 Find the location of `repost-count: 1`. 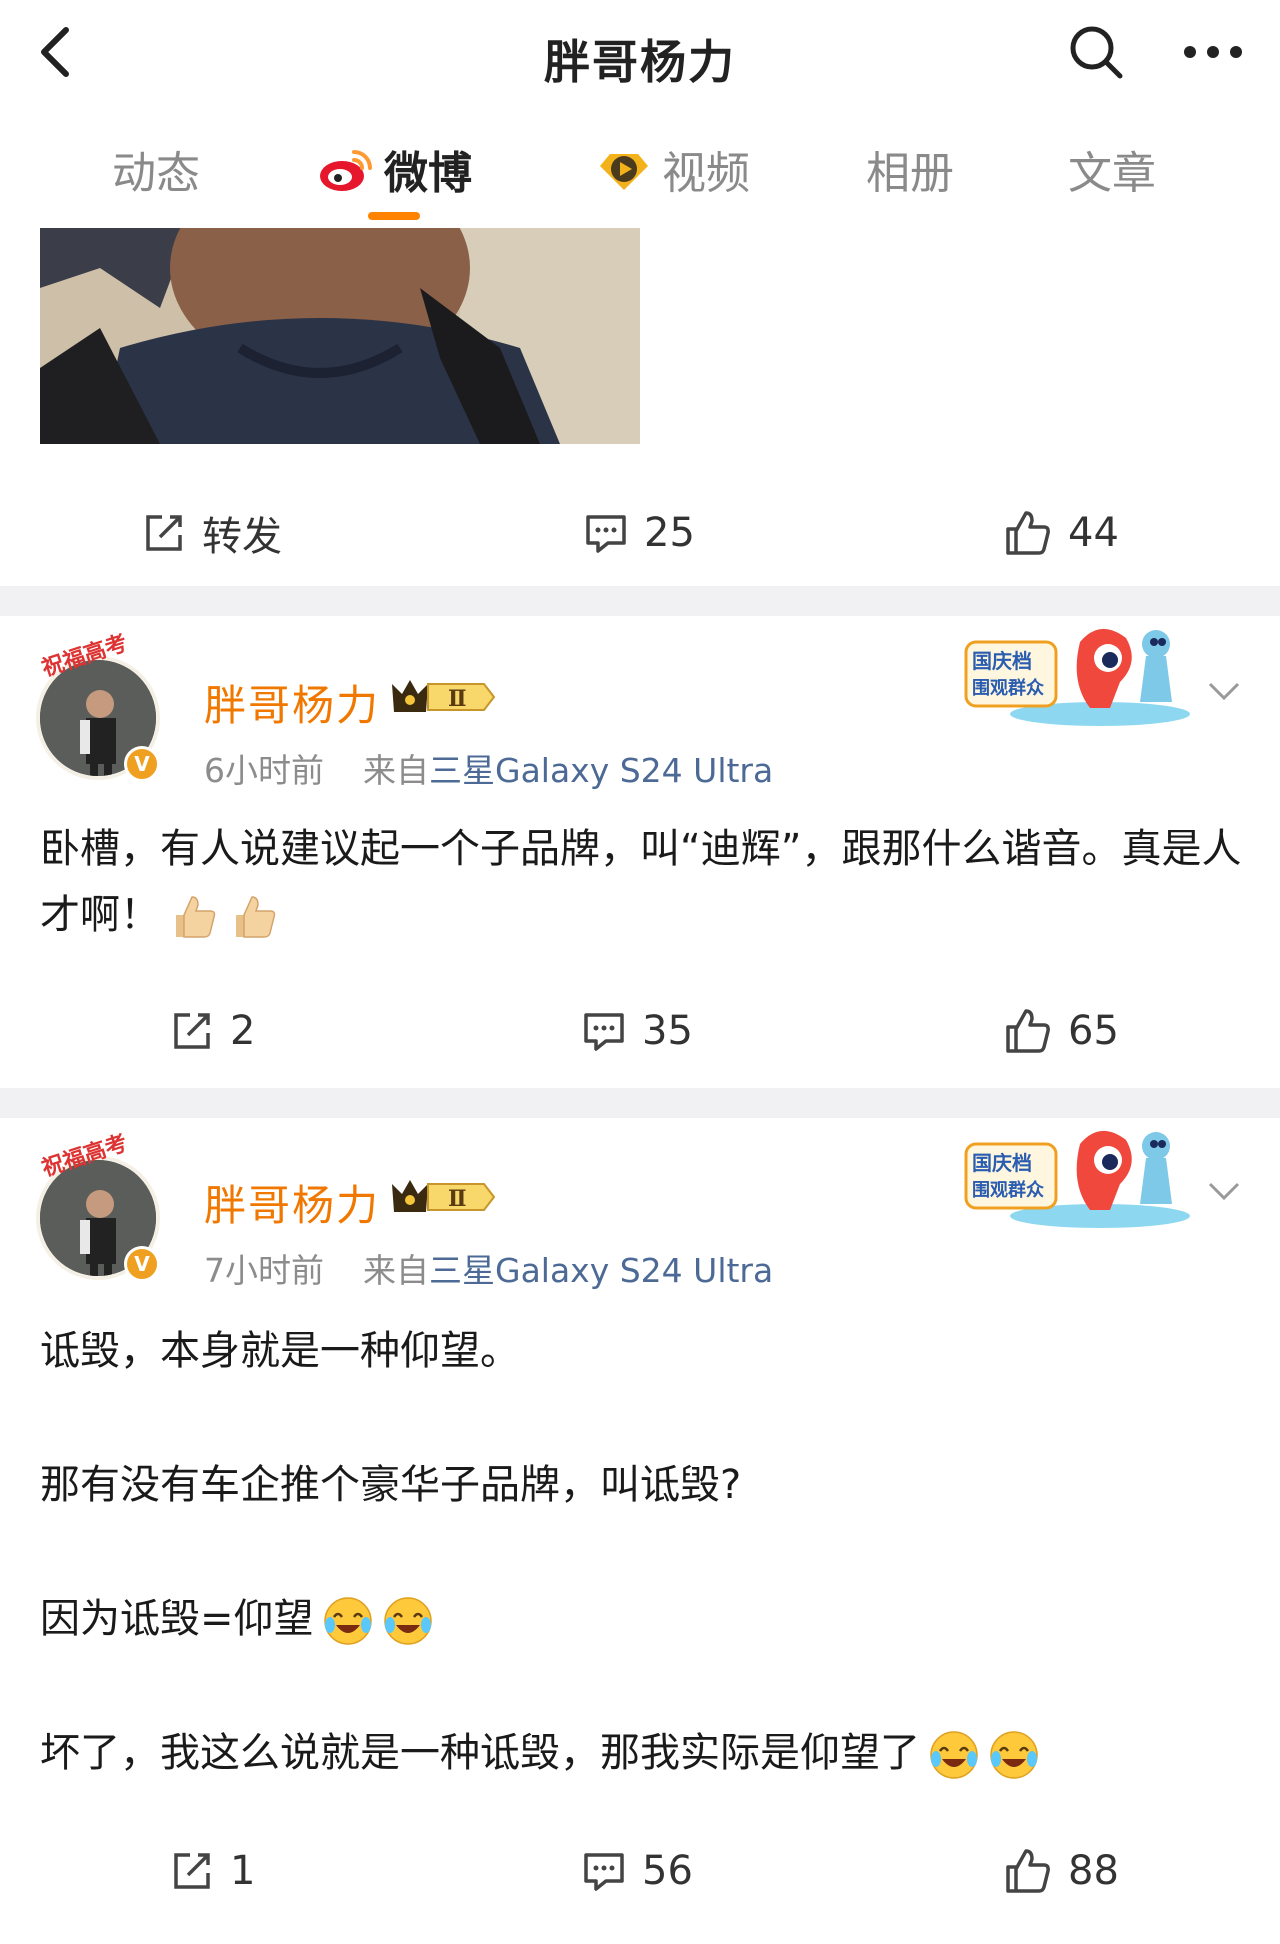

repost-count: 1 is located at coordinates (243, 1871).